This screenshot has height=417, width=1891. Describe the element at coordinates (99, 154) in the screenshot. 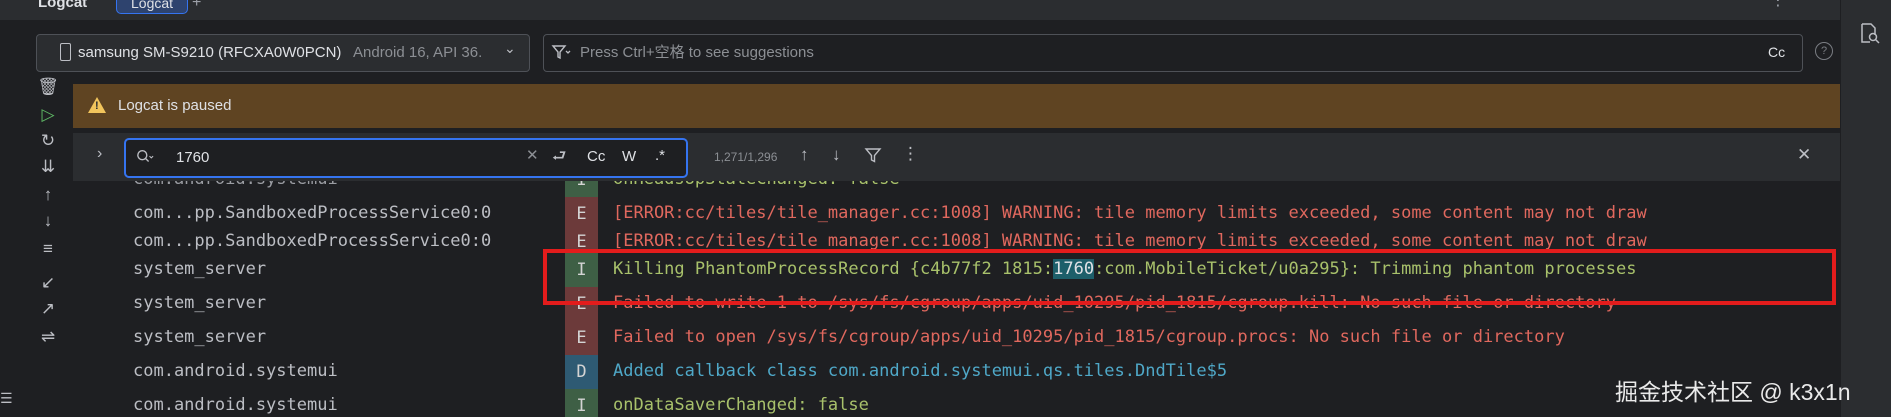

I see `chevron-right-icon: ›` at that location.